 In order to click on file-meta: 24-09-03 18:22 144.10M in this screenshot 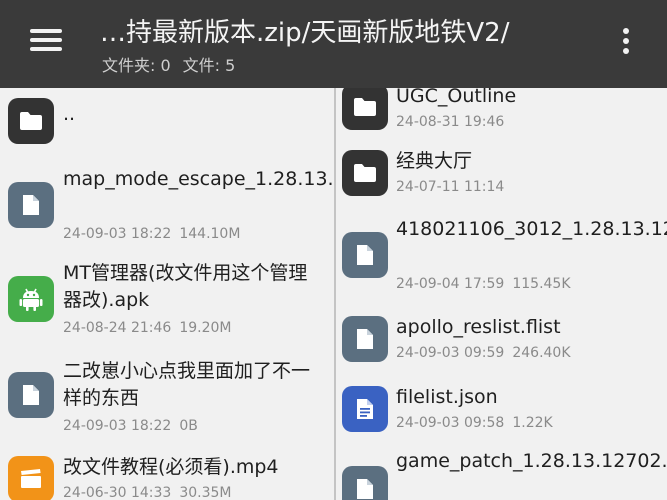, I will do `click(151, 234)`.